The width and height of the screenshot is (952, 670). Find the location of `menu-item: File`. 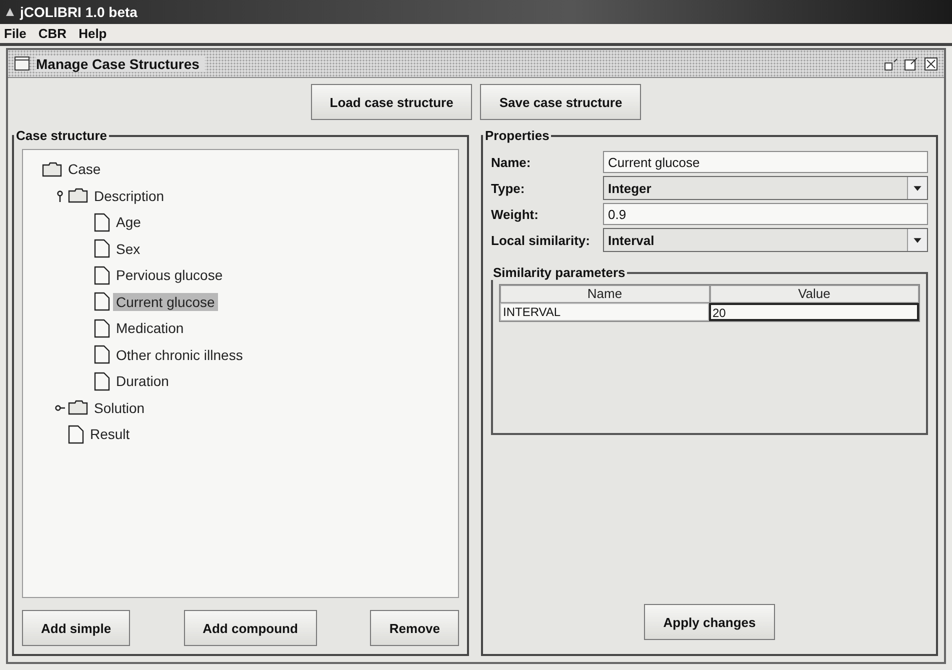

menu-item: File is located at coordinates (15, 33).